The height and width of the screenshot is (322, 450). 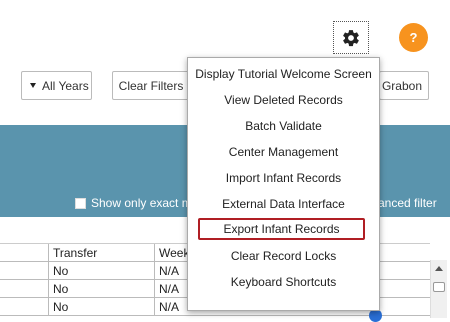 I want to click on settings-gear-button, so click(x=351, y=37).